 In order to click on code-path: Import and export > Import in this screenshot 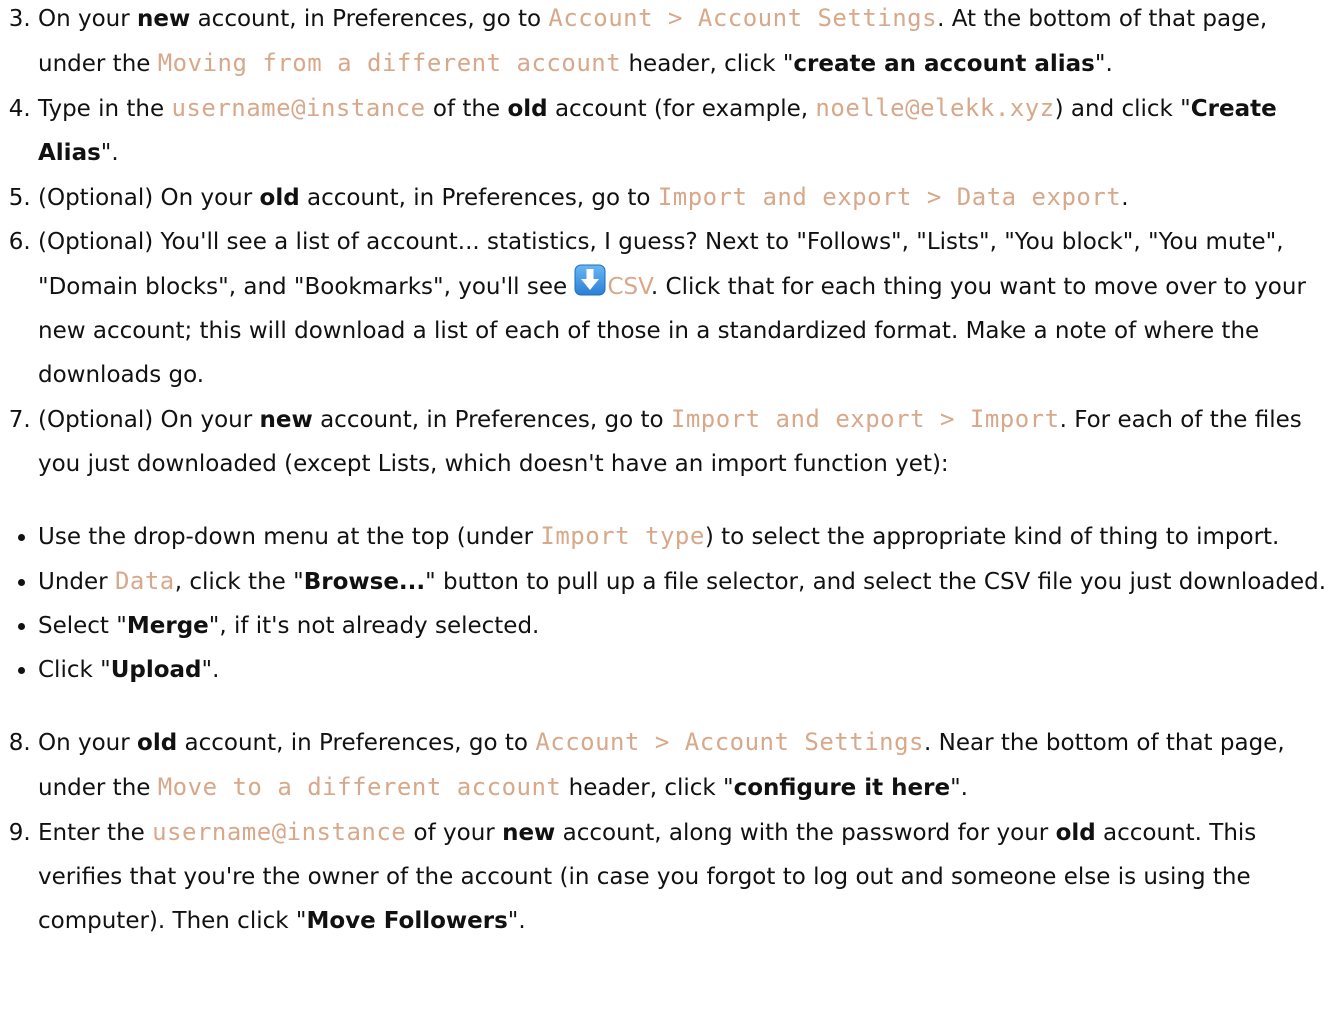, I will do `click(865, 419)`.